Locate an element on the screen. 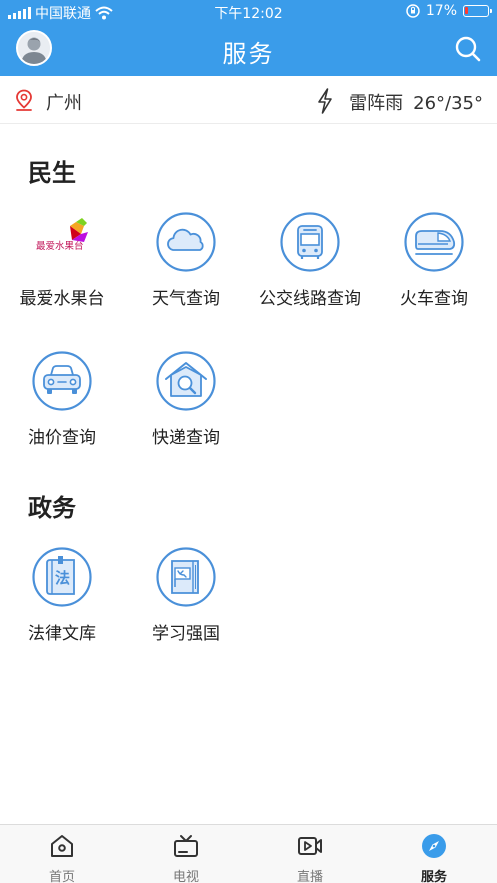 This screenshot has width=497, height=883. service-weather: 天气查询 is located at coordinates (186, 267).